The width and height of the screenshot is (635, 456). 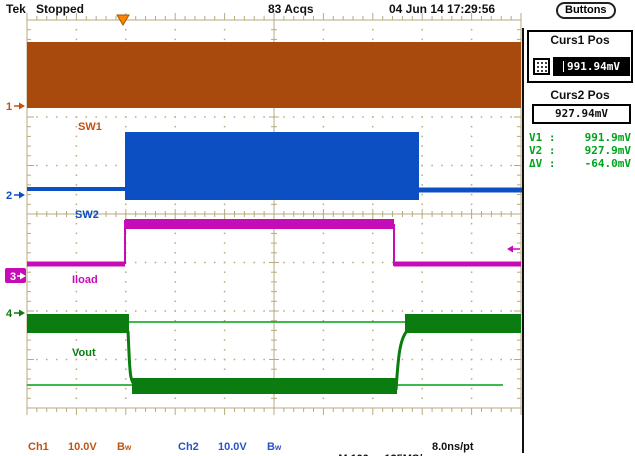 I want to click on cursor-readouts: V1 : 991.9mV V2 : 927.9mV ΔV : -64.0mV, so click(x=580, y=150).